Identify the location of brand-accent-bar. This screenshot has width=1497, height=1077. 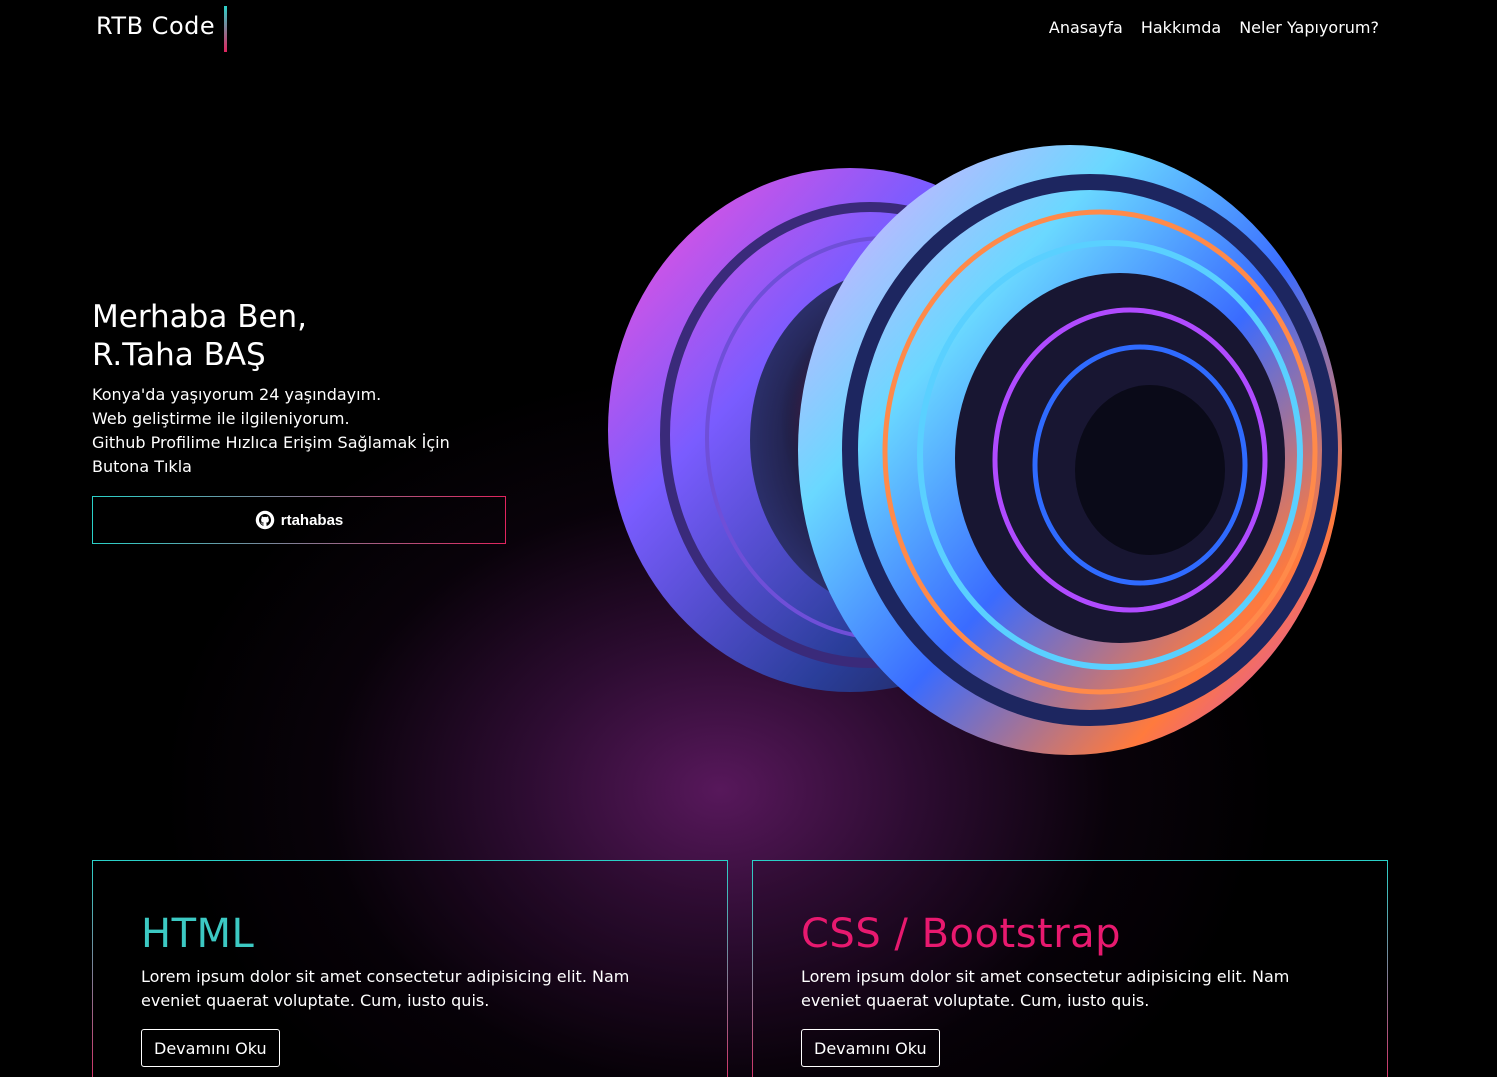
(225, 29).